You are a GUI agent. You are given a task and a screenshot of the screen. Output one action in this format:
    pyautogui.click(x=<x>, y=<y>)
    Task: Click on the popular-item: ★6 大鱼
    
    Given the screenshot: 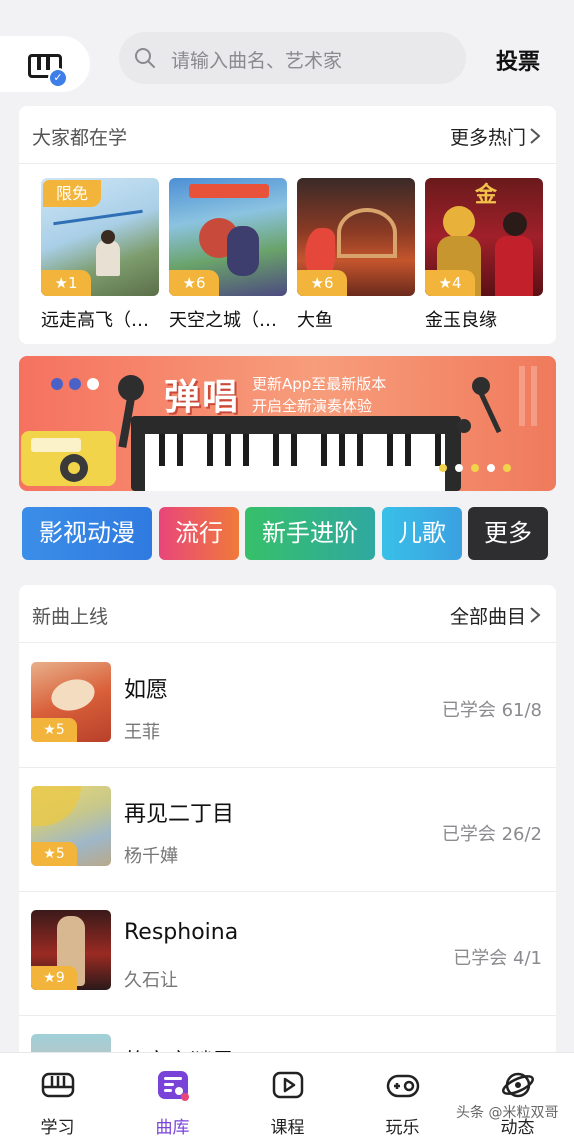 What is the action you would take?
    pyautogui.click(x=356, y=255)
    